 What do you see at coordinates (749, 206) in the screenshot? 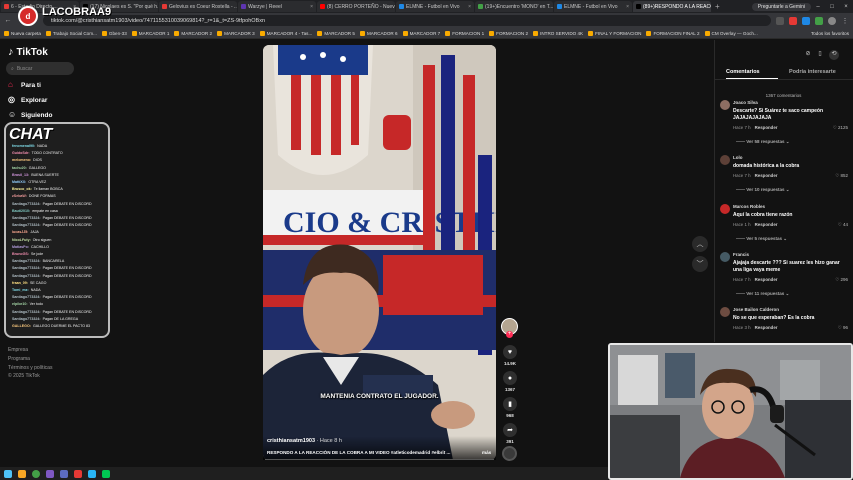
I see `commenter-name: Marcos Robles` at bounding box center [749, 206].